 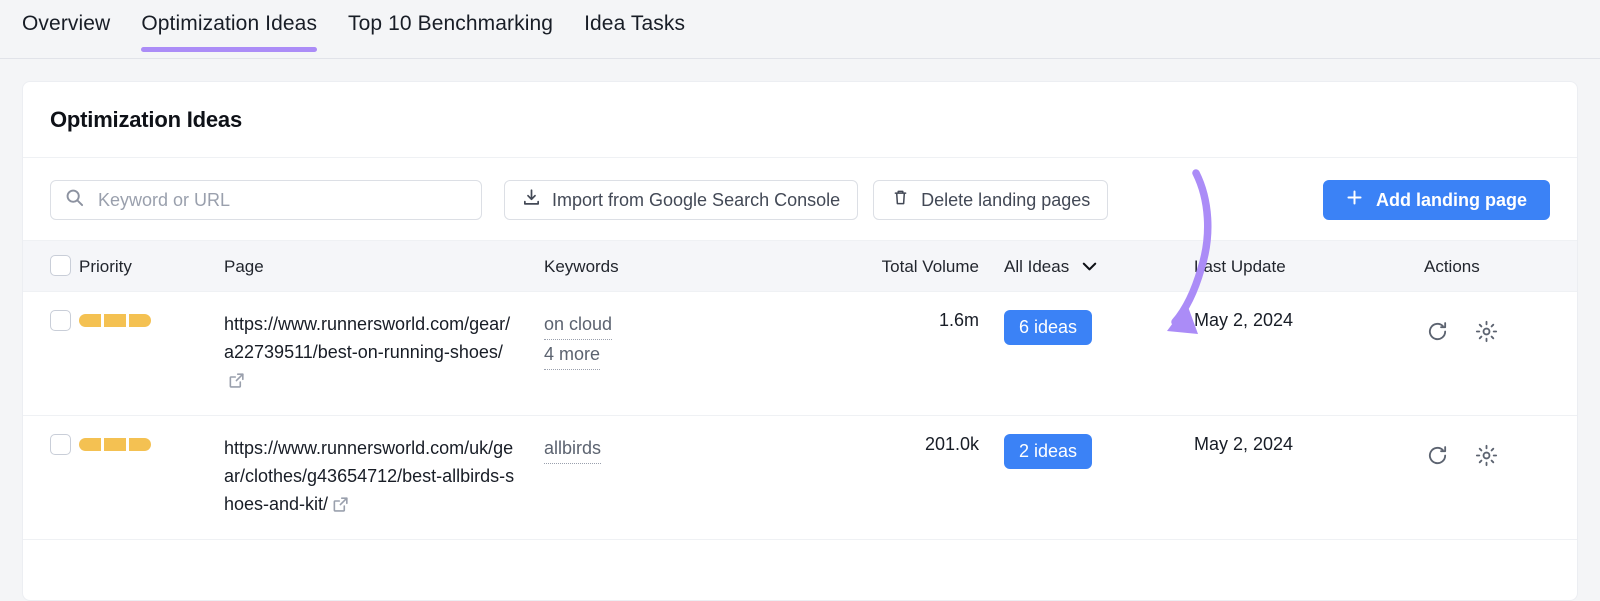 What do you see at coordinates (800, 120) in the screenshot?
I see `page-title: Optimization Ideas` at bounding box center [800, 120].